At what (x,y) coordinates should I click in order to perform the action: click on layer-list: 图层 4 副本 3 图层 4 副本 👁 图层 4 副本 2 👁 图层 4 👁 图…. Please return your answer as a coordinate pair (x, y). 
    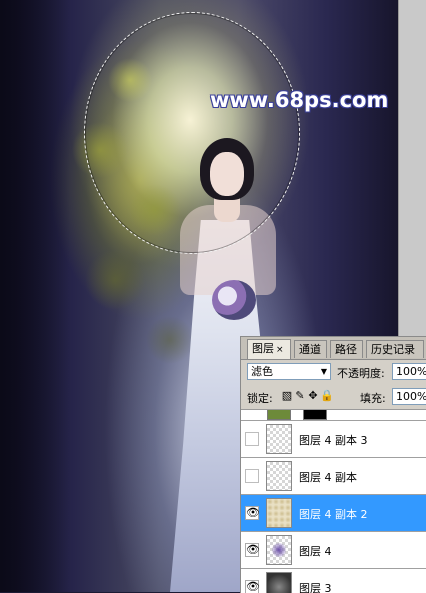
    Looking at the image, I should click on (333, 501).